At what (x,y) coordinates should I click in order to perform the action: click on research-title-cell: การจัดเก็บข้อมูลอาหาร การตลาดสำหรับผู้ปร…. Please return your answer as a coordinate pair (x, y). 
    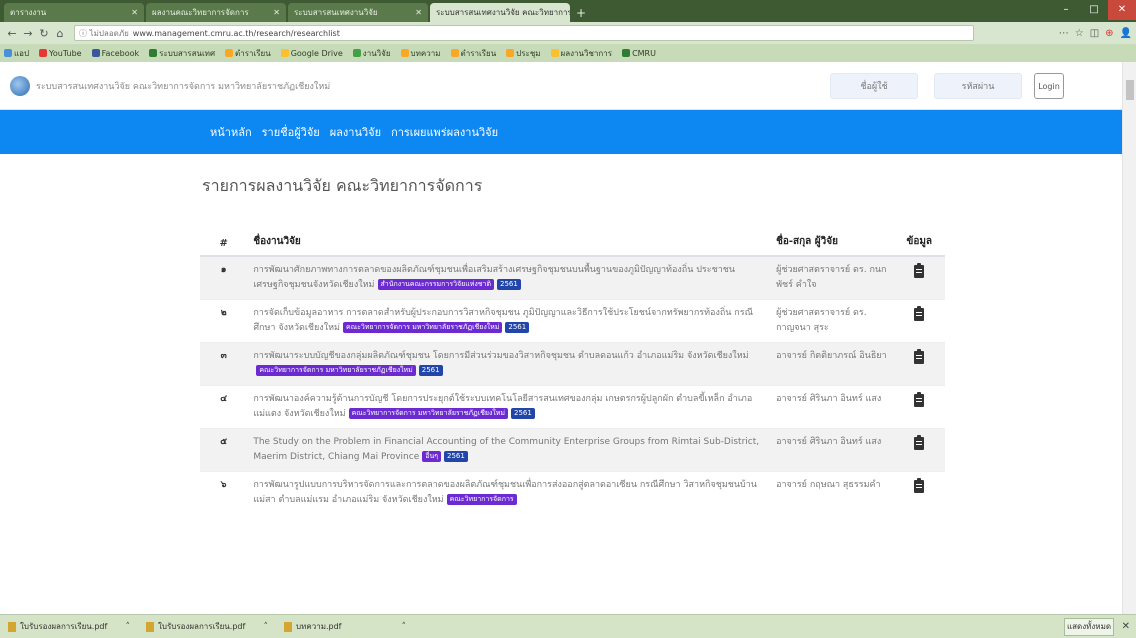
    Looking at the image, I should click on (509, 321).